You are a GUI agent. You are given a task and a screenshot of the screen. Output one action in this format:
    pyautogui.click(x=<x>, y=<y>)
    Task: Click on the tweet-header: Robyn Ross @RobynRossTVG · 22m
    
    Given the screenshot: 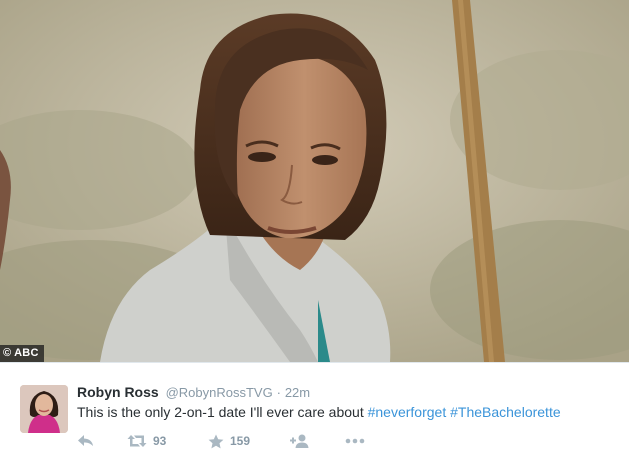 What is the action you would take?
    pyautogui.click(x=193, y=392)
    